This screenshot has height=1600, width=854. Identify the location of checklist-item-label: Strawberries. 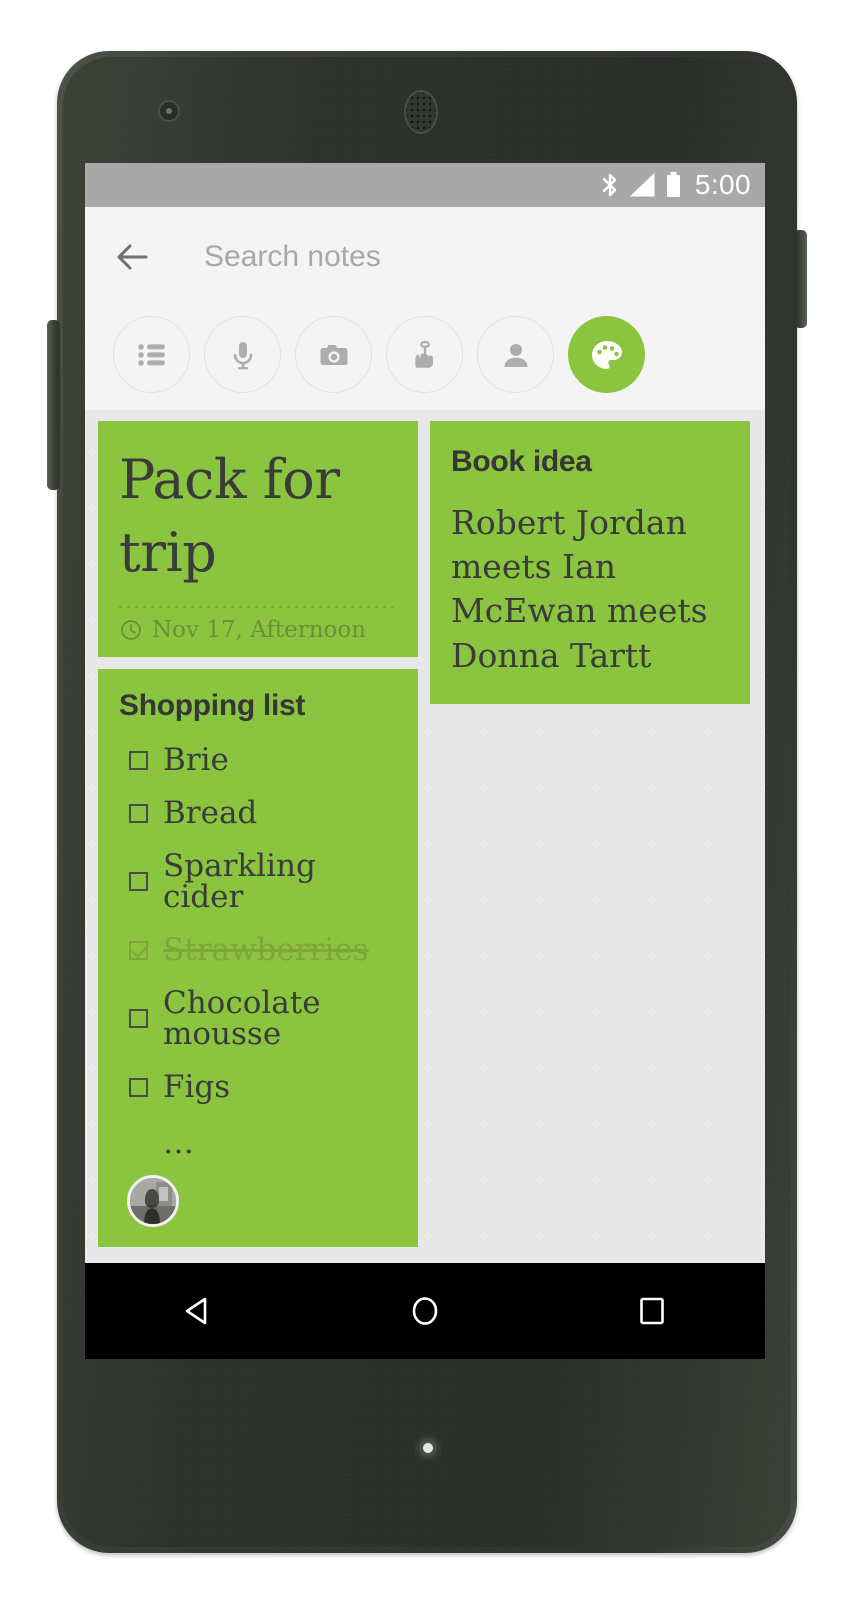
(266, 949).